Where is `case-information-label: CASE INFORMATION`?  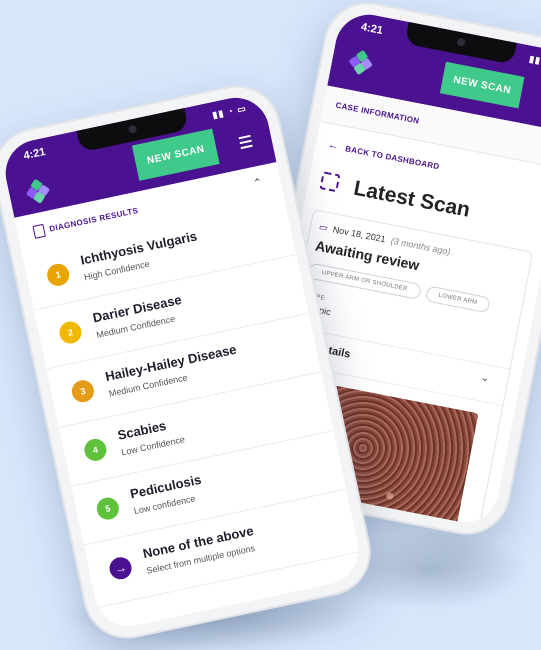 case-information-label: CASE INFORMATION is located at coordinates (377, 113).